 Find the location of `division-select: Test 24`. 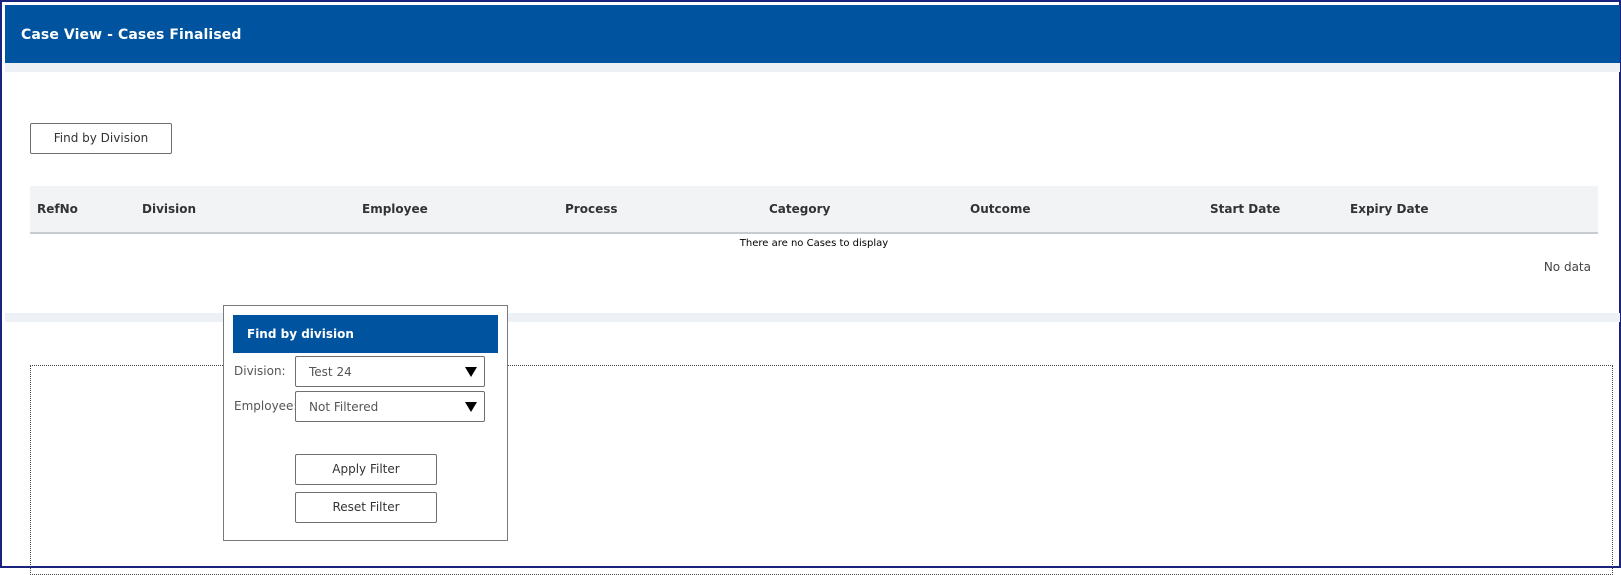

division-select: Test 24 is located at coordinates (390, 371).